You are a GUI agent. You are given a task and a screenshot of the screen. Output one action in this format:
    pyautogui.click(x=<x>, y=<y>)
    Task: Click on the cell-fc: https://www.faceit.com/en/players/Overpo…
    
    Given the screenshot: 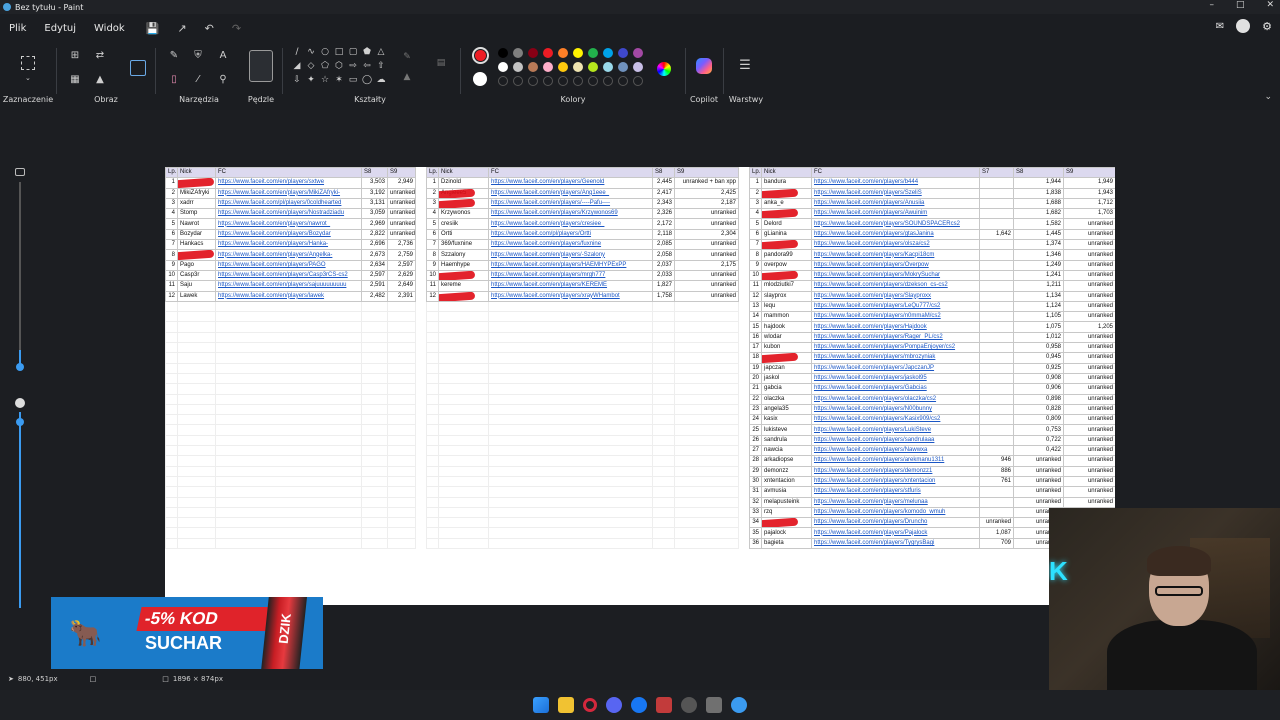 What is the action you would take?
    pyautogui.click(x=895, y=265)
    